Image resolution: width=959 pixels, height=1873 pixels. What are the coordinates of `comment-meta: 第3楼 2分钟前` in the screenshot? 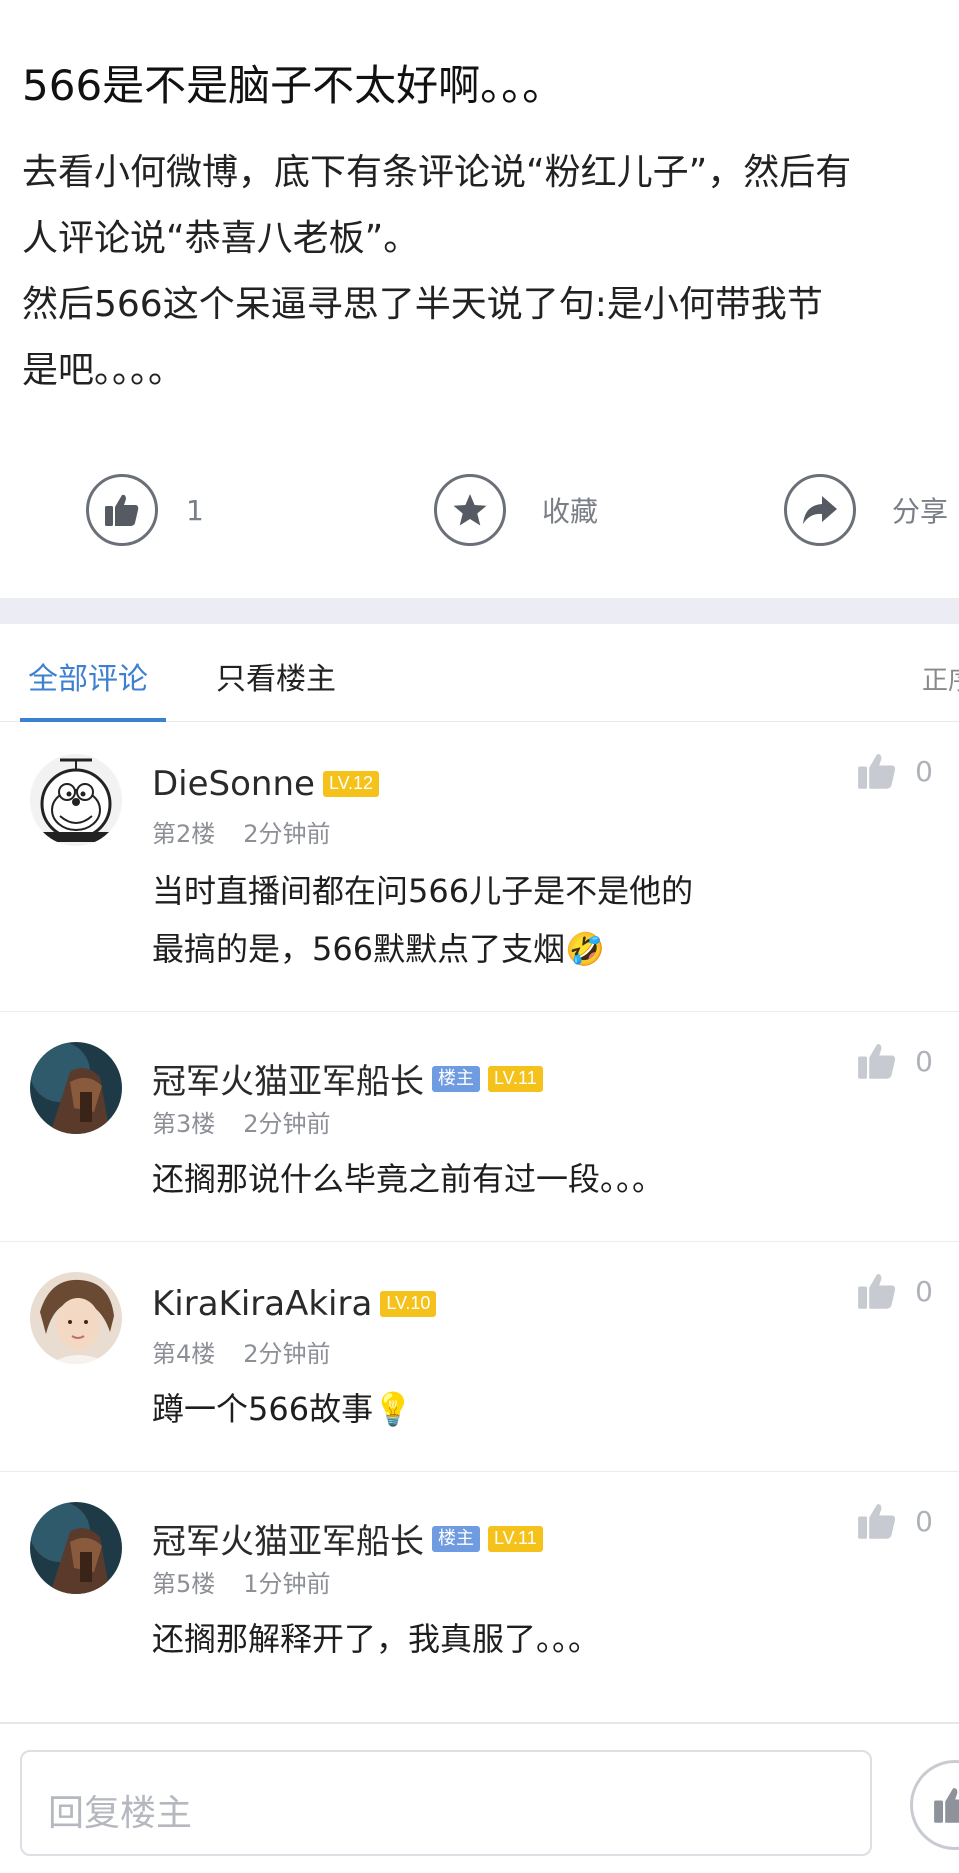 It's located at (241, 1121).